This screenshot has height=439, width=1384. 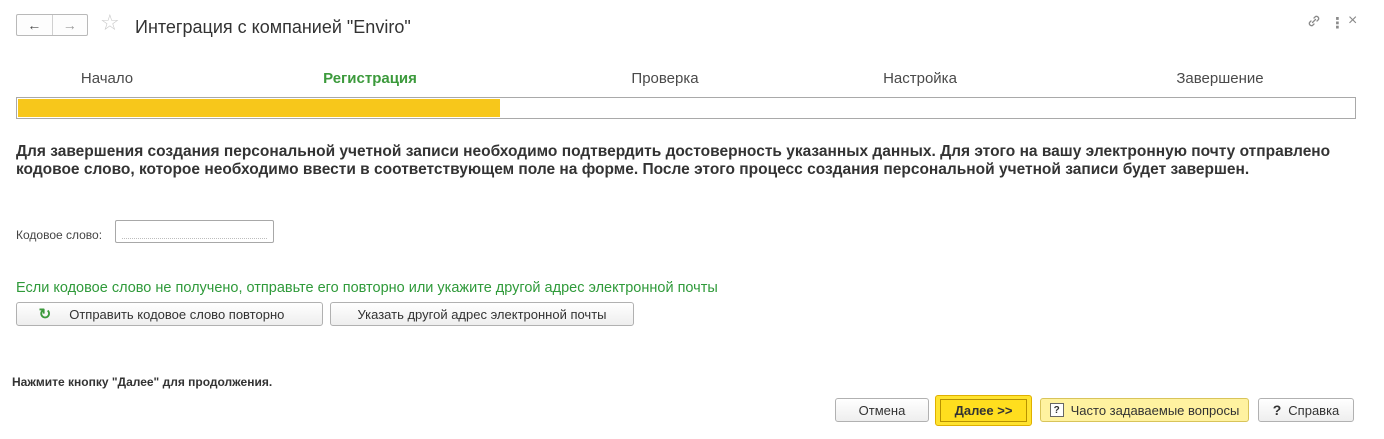 I want to click on more-icon: ⋮, so click(x=1337, y=23).